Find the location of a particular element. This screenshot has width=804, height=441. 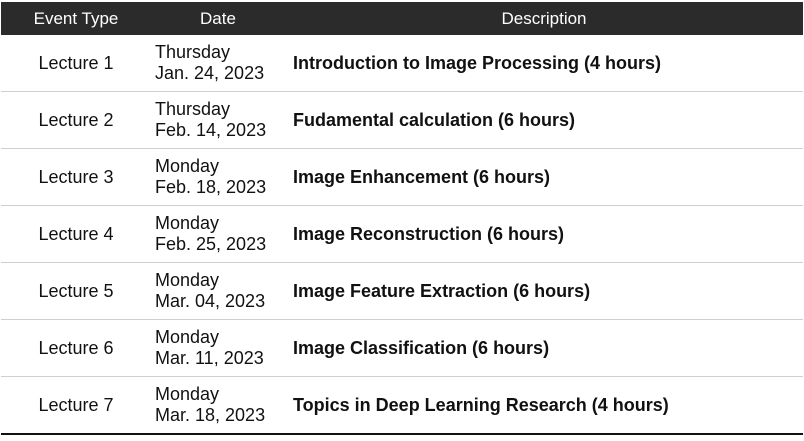

date-value: Mar. 04, 2023 is located at coordinates (210, 301).